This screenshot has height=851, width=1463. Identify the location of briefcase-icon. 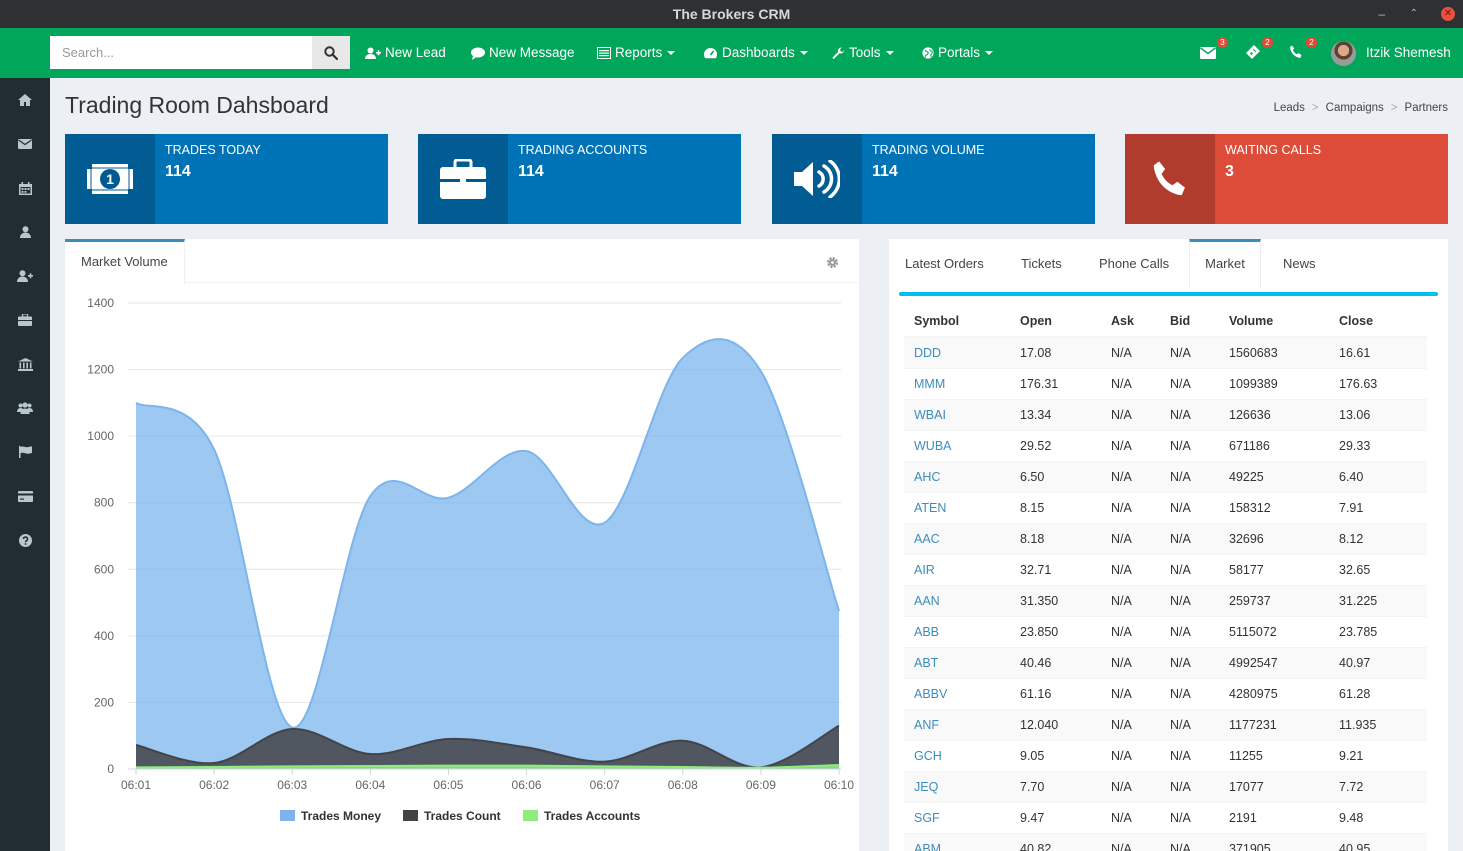
(463, 179).